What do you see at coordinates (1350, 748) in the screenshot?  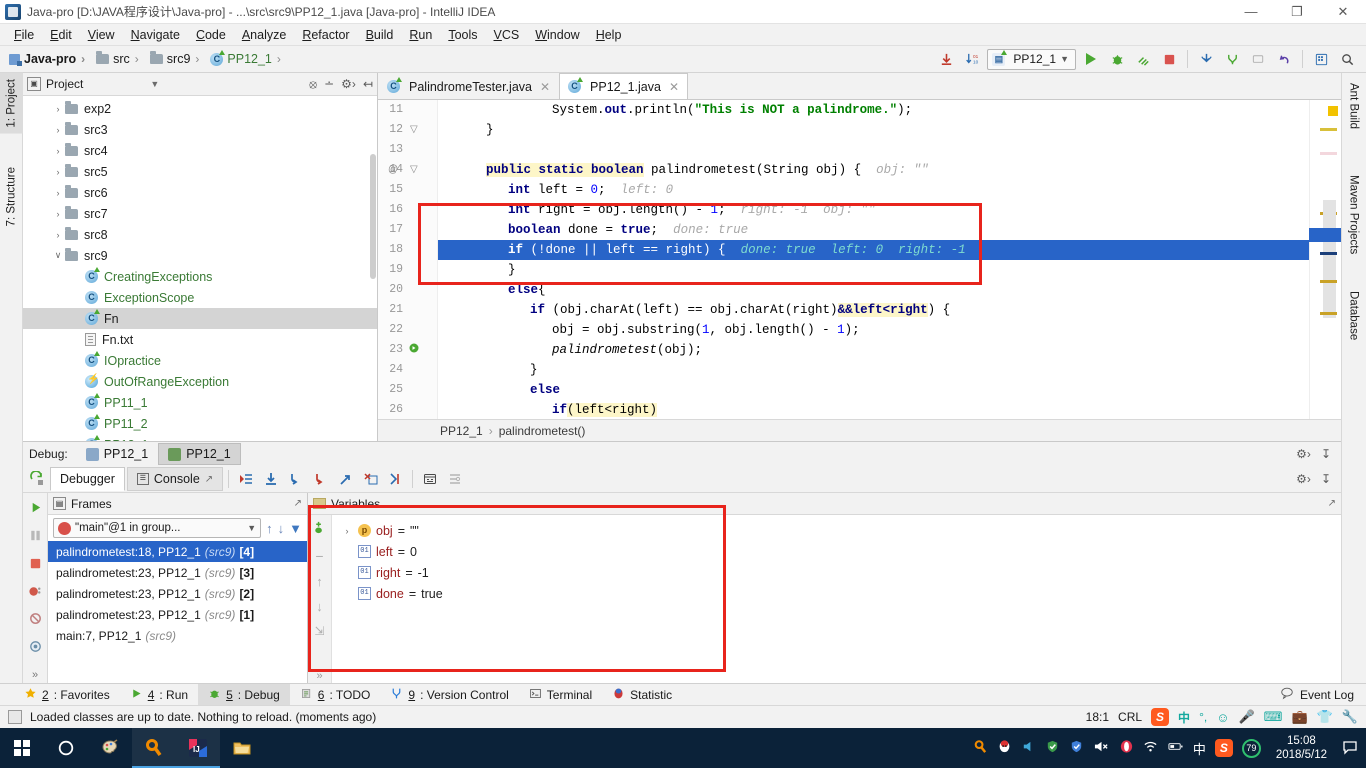 I see `action-center-icon` at bounding box center [1350, 748].